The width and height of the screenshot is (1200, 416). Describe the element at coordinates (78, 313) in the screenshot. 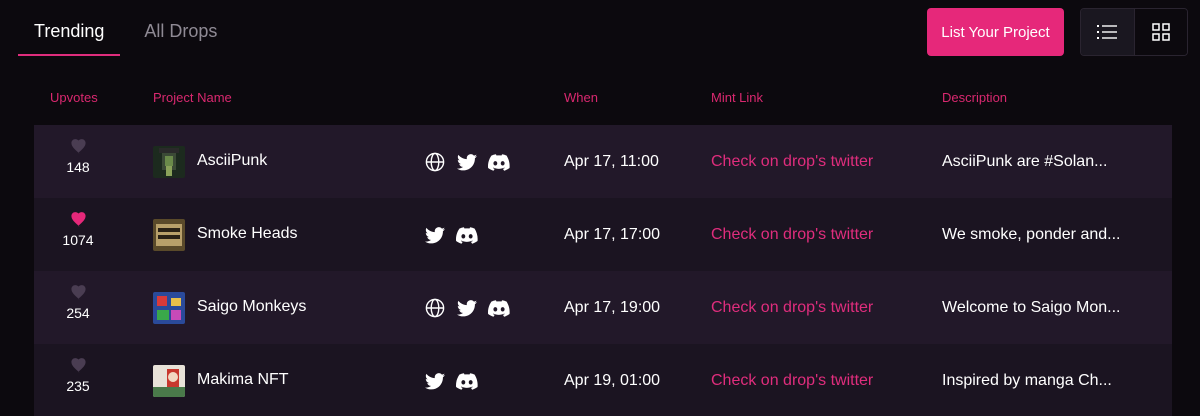

I see `upvote-count: 254` at that location.